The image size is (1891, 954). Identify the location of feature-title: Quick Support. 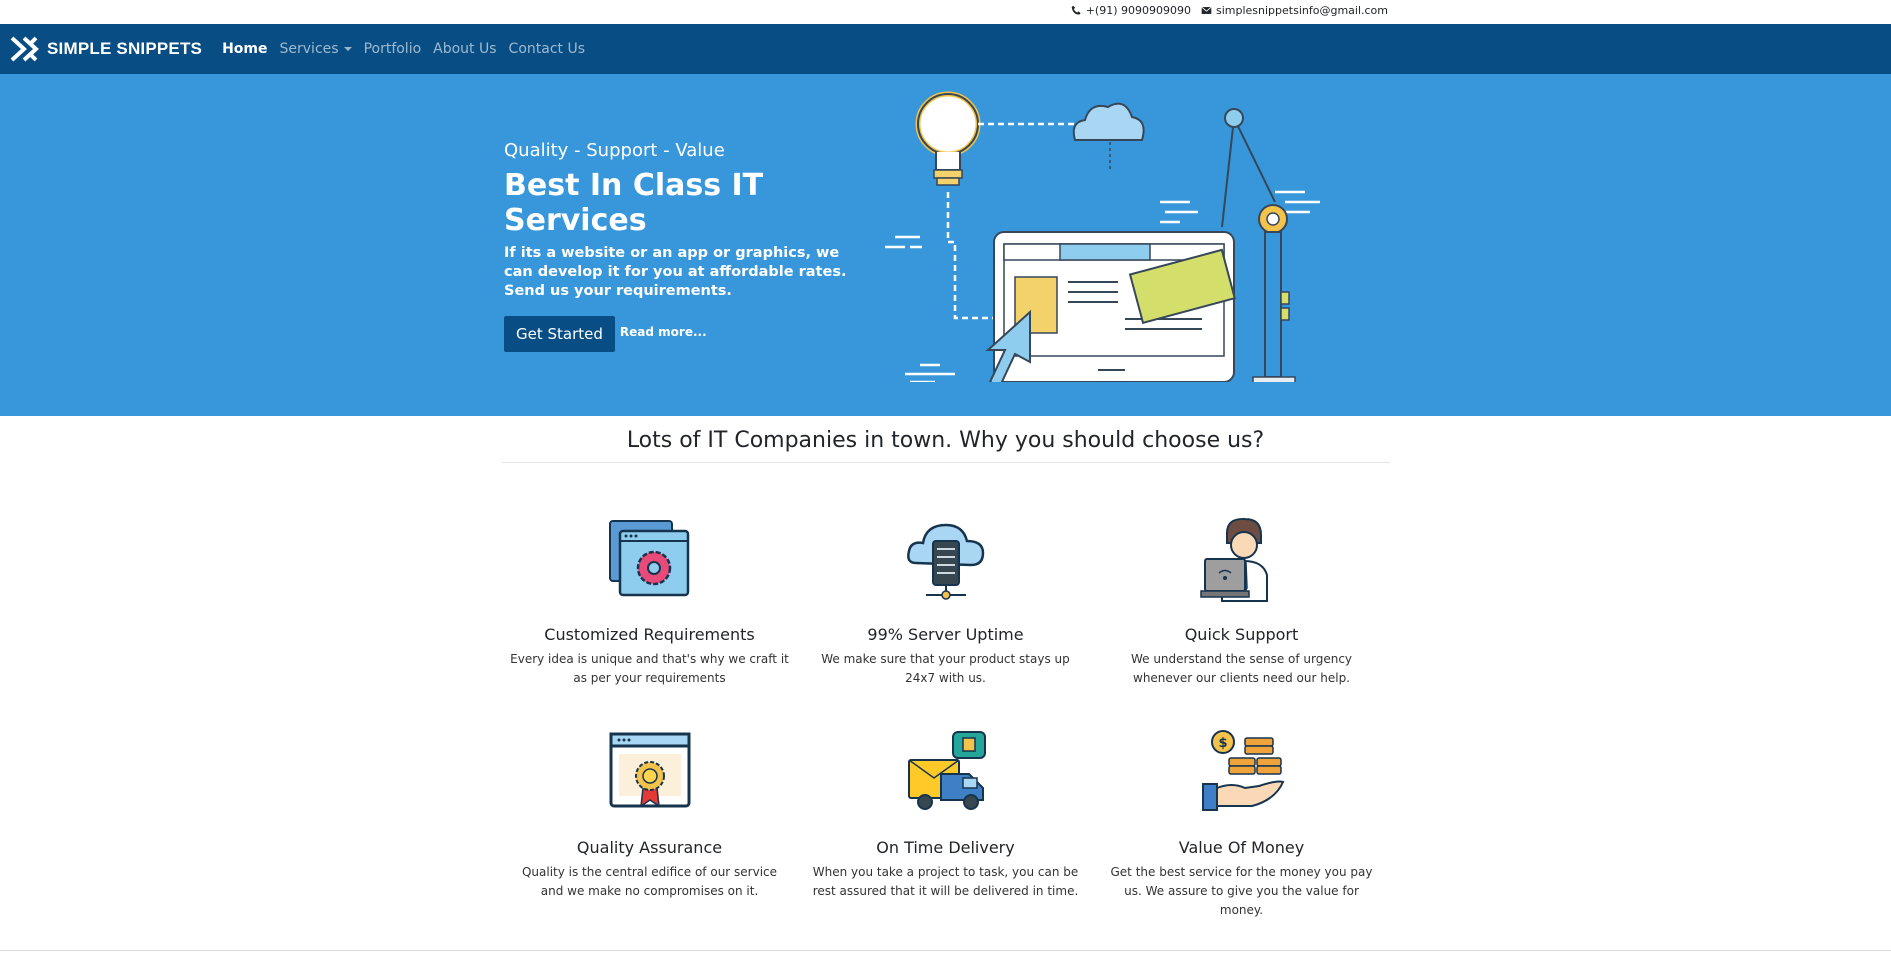
(1241, 634).